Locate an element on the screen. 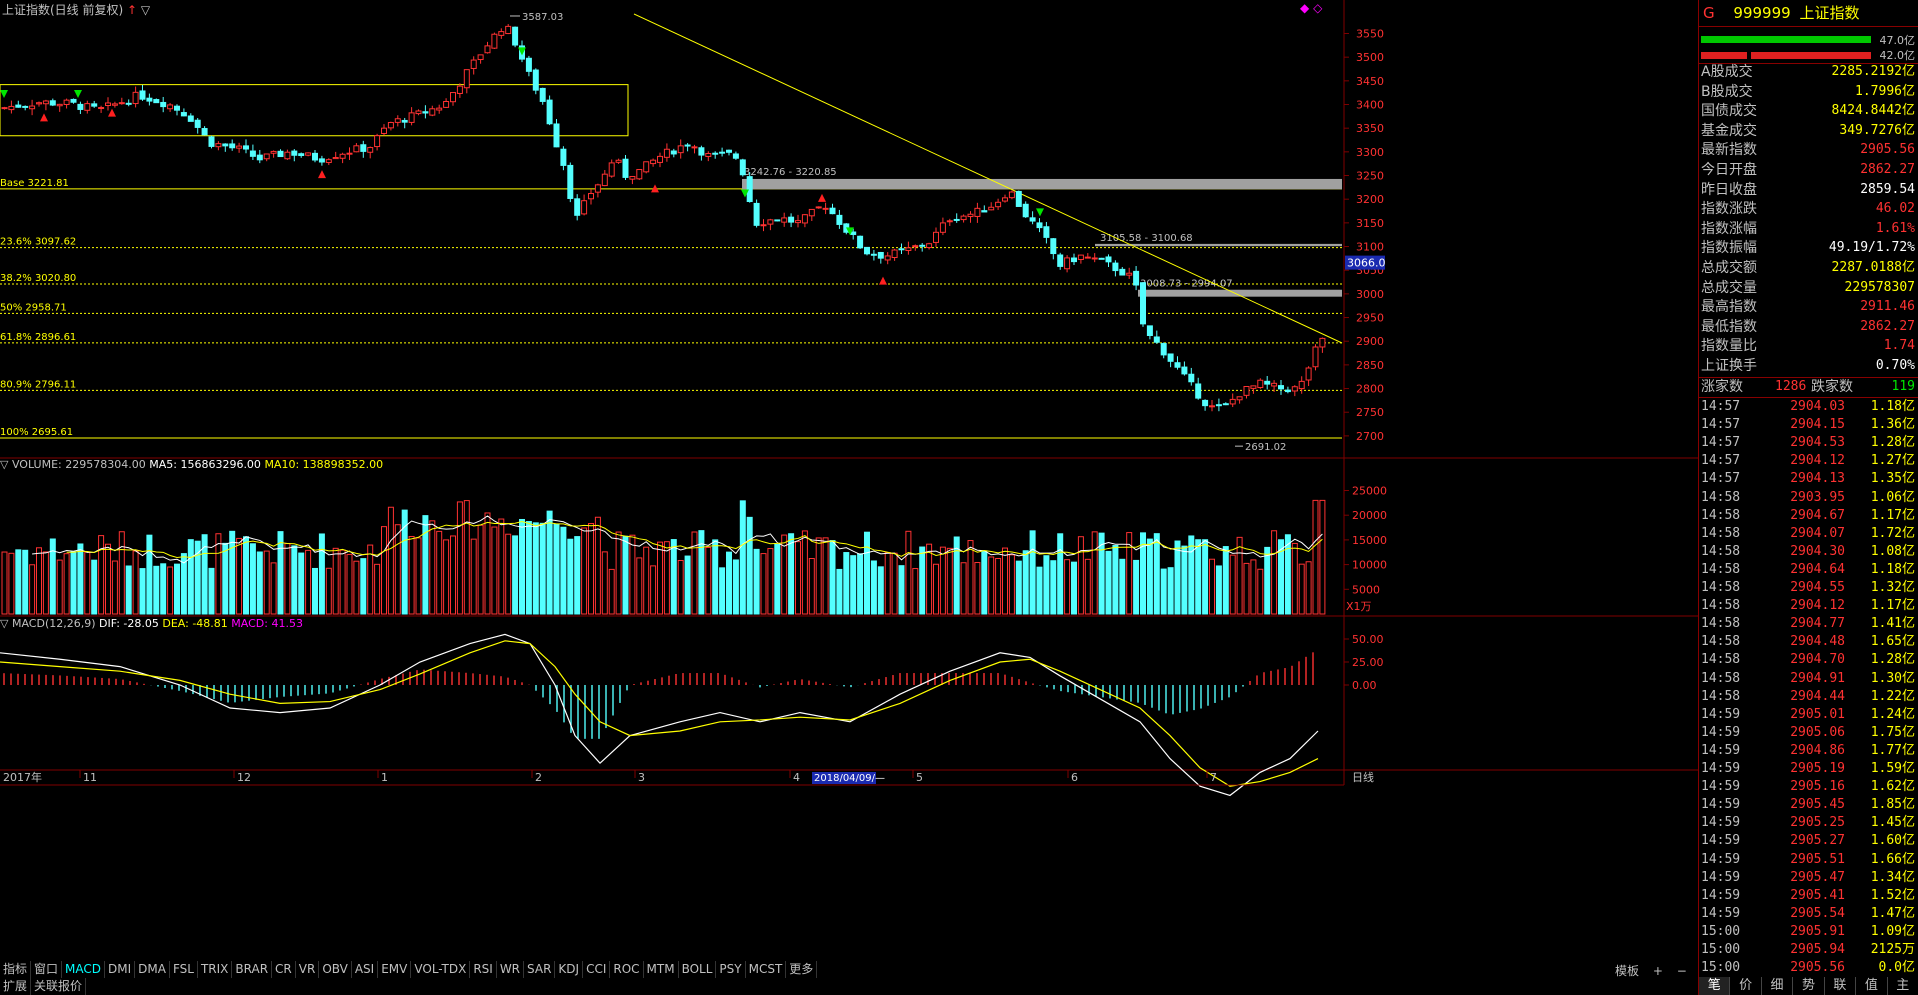  indicator-tab-23: MCST is located at coordinates (766, 969).